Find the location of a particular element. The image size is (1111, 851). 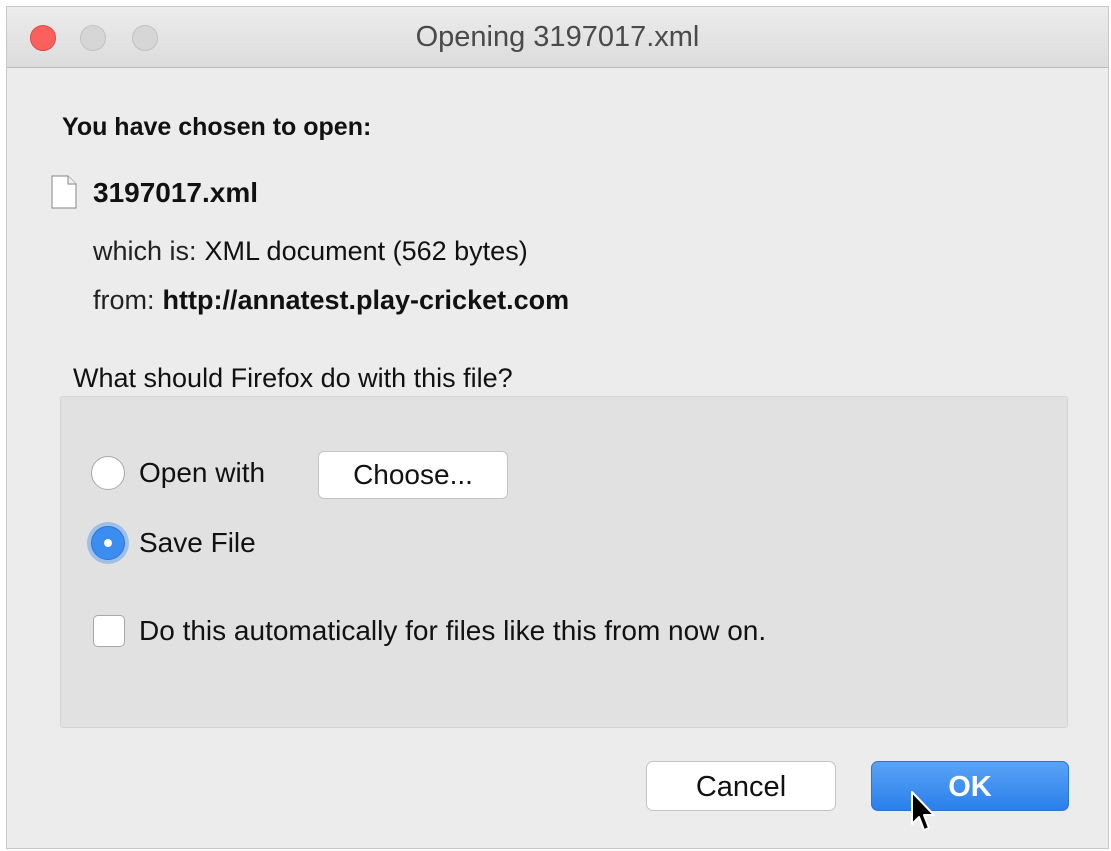

cancel-button: Cancel is located at coordinates (741, 786).